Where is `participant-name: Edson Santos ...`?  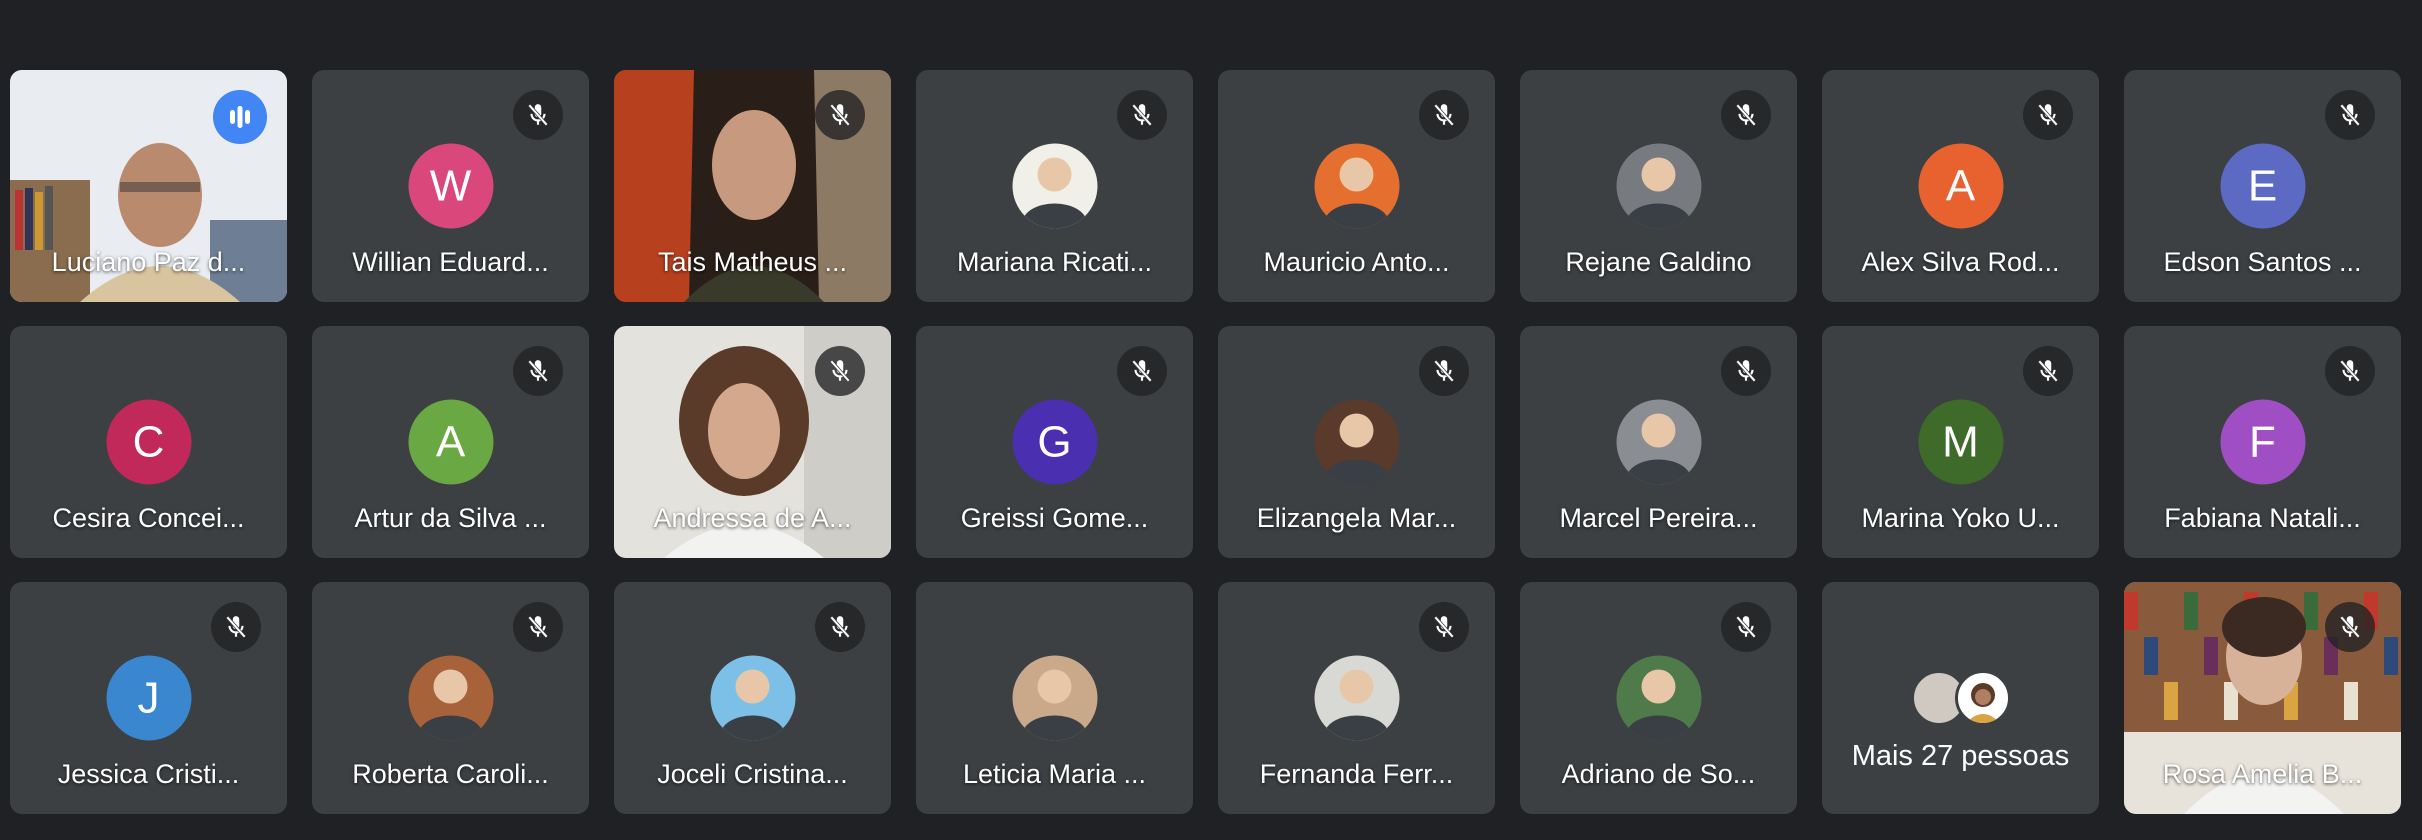 participant-name: Edson Santos ... is located at coordinates (2262, 262).